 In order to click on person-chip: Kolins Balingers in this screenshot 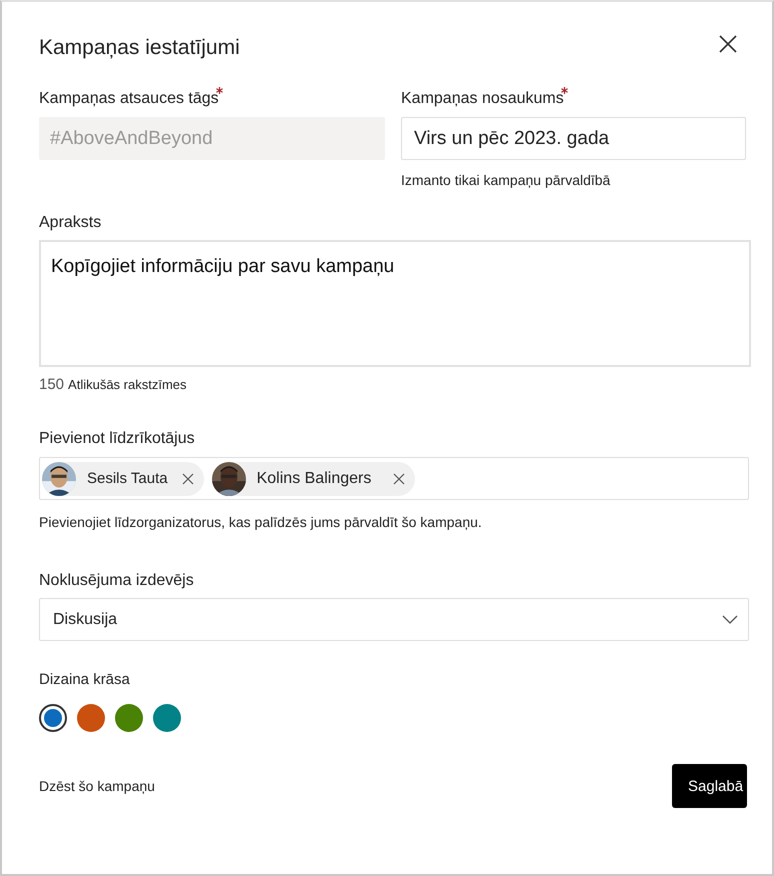, I will do `click(314, 479)`.